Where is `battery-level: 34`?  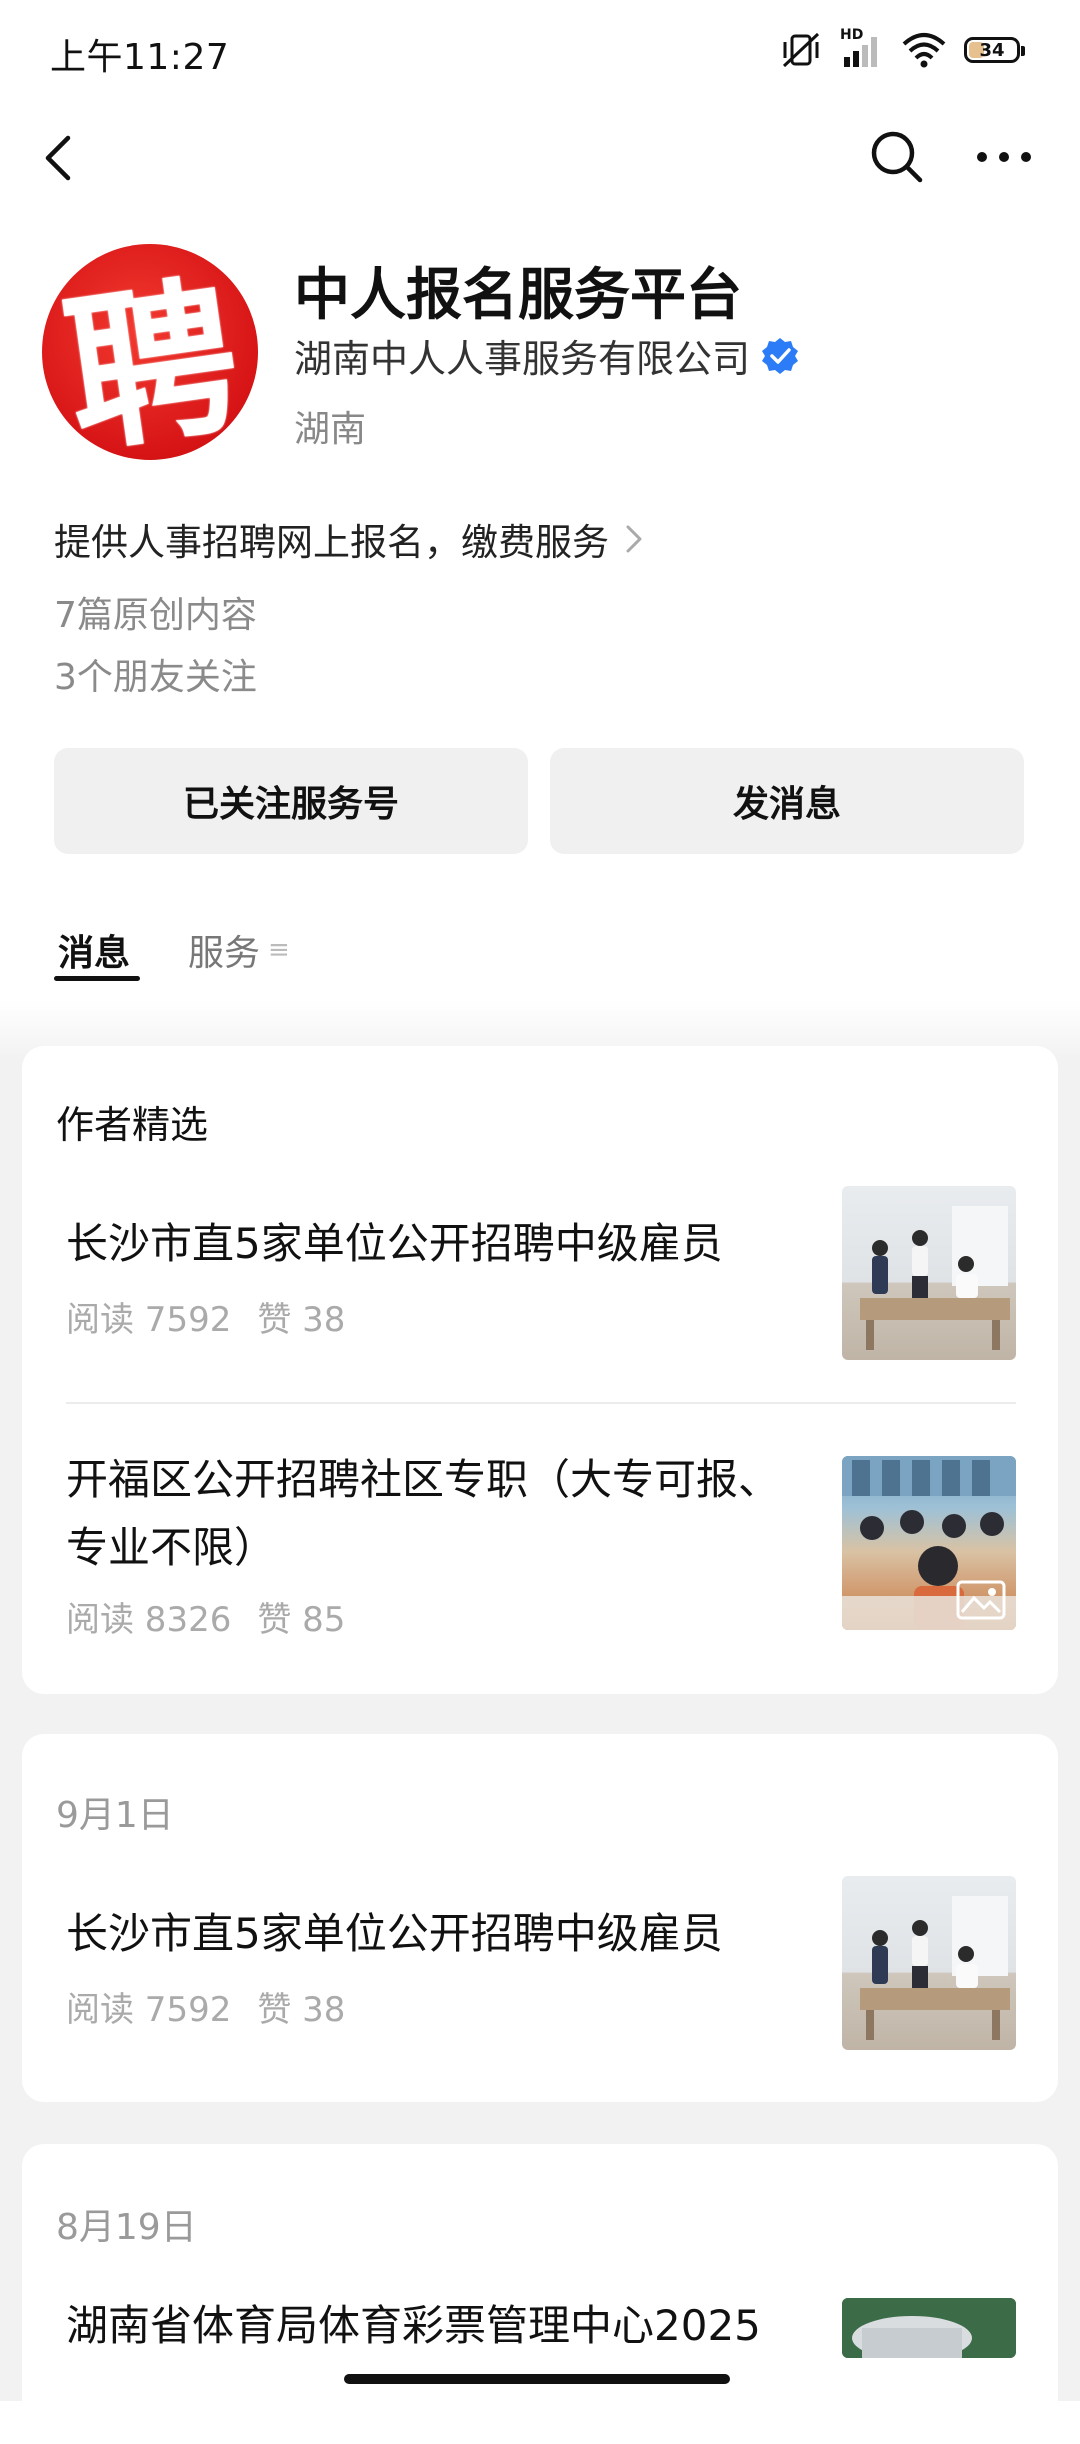 battery-level: 34 is located at coordinates (992, 50).